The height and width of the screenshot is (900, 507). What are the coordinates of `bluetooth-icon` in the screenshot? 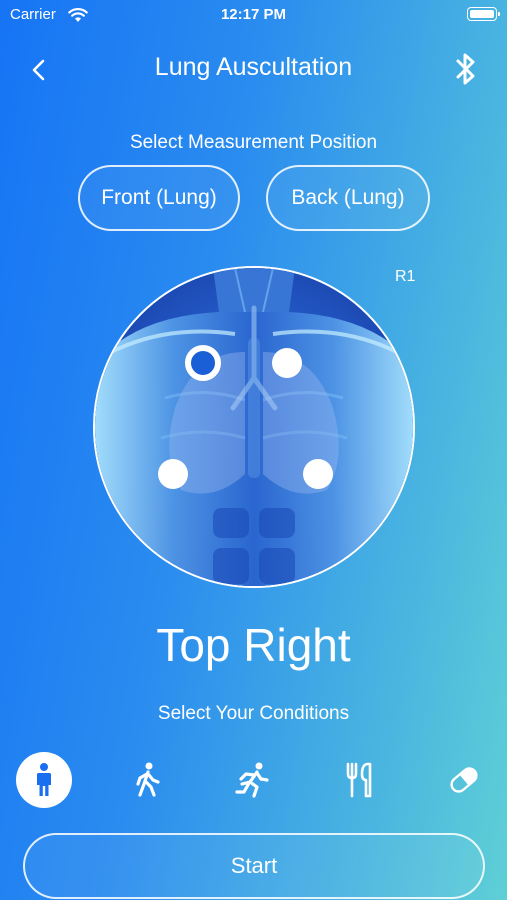 It's located at (465, 69).